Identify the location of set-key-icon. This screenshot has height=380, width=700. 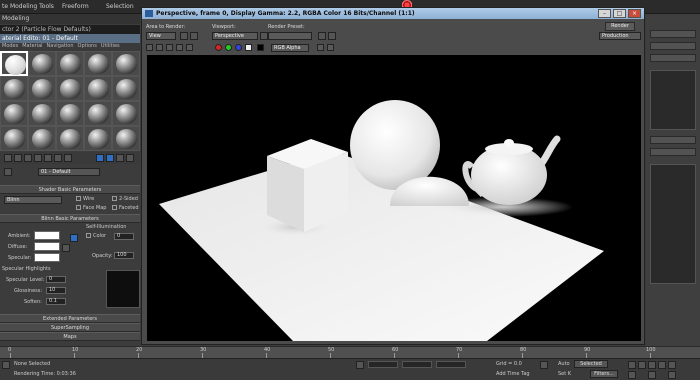
(544, 365).